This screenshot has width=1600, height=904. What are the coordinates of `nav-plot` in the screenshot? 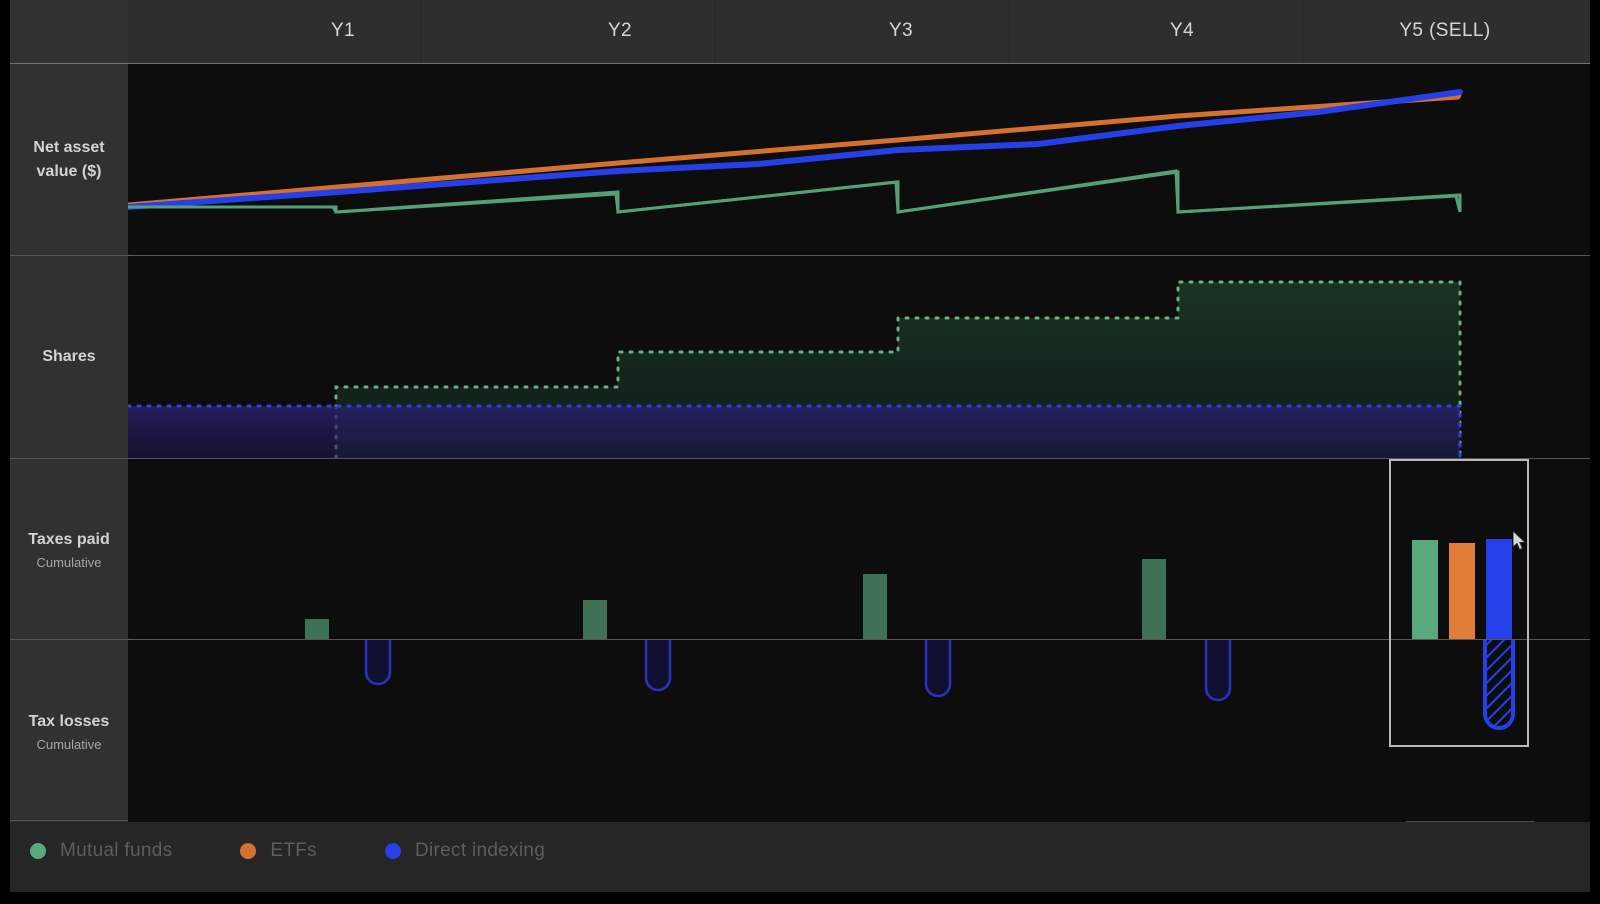 It's located at (795, 151).